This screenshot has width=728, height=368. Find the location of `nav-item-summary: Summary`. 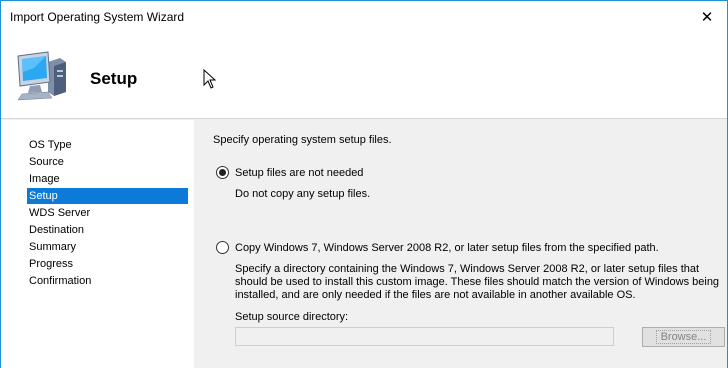

nav-item-summary: Summary is located at coordinates (107, 247).